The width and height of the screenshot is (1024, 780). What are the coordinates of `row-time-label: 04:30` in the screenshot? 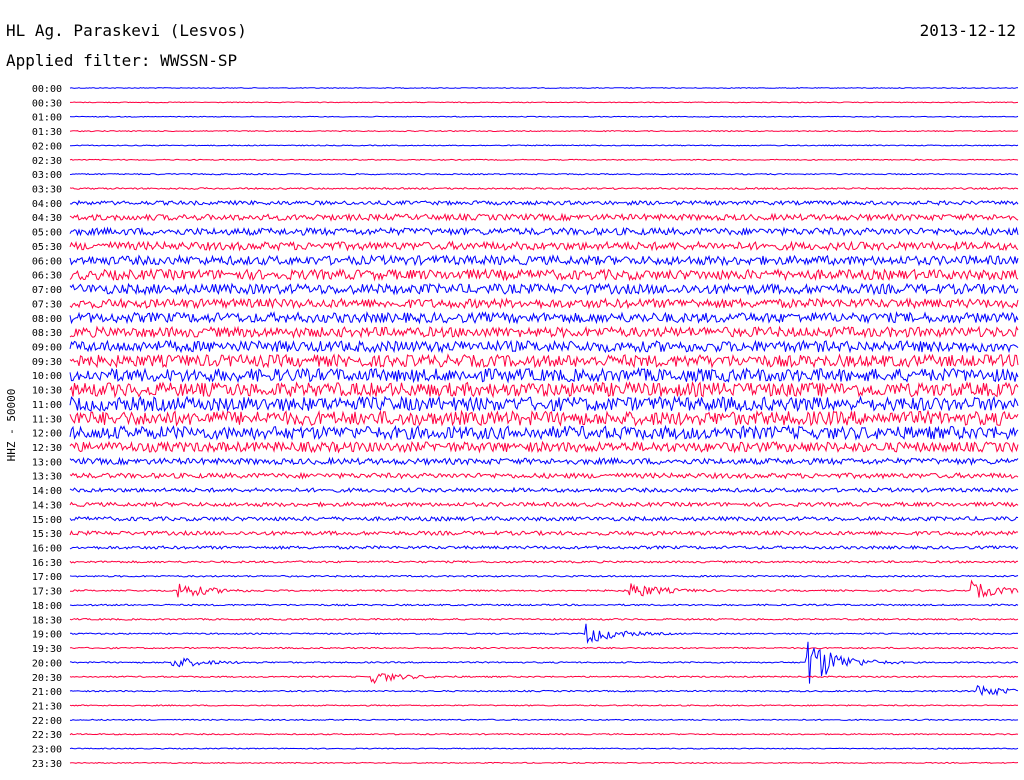 It's located at (47, 218).